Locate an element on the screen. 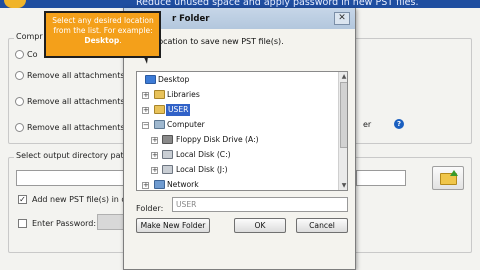  tree-item-local-disk-j: + Local Disk (J:) is located at coordinates (237, 170).